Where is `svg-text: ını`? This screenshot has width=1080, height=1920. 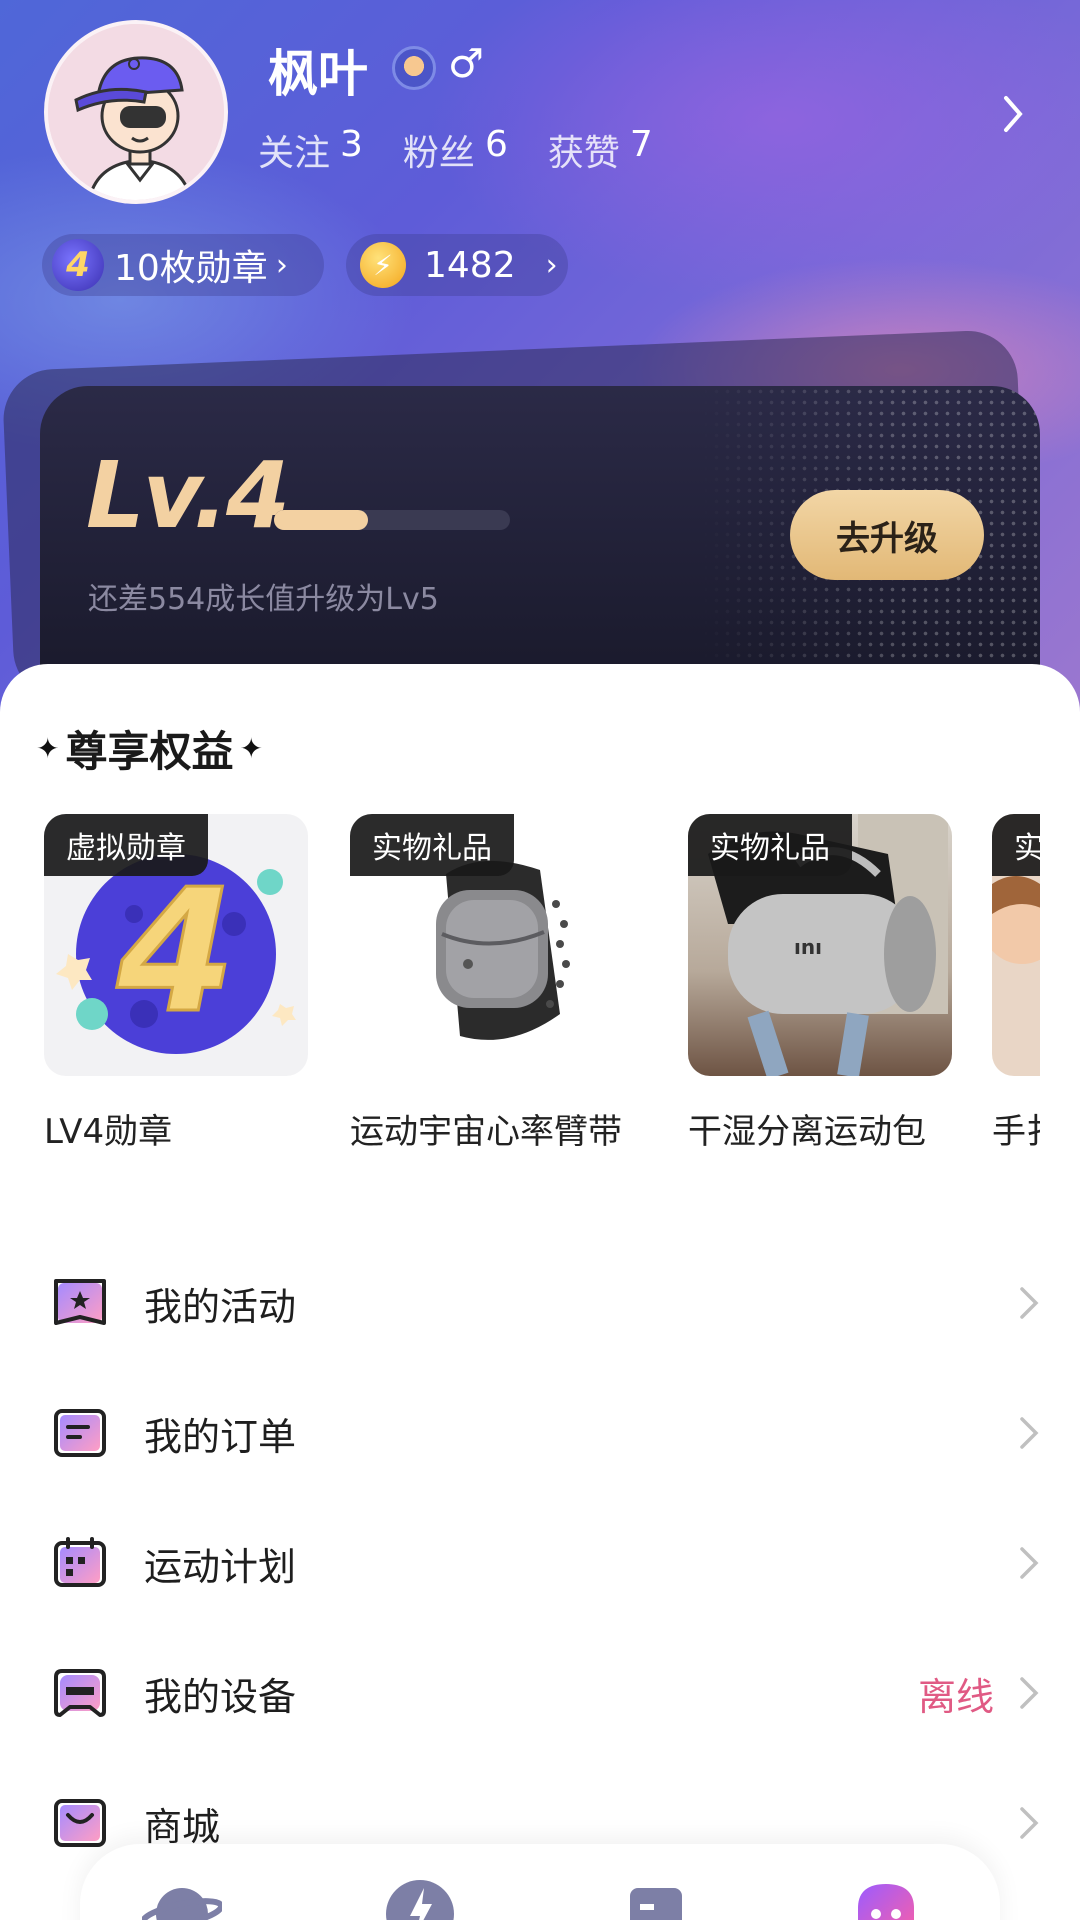 svg-text: ını is located at coordinates (808, 947).